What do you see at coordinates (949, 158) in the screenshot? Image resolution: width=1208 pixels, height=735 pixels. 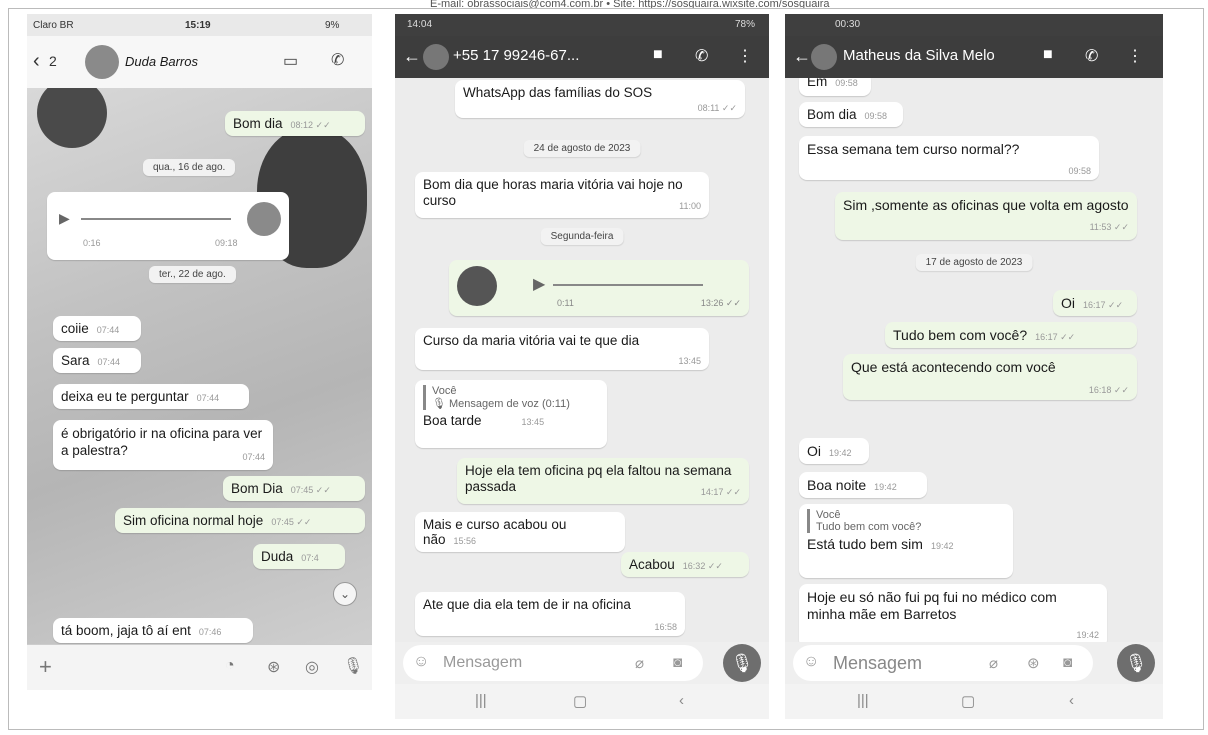 I see `message-bubble: Essa semana tem curso normal?? 09:58` at bounding box center [949, 158].